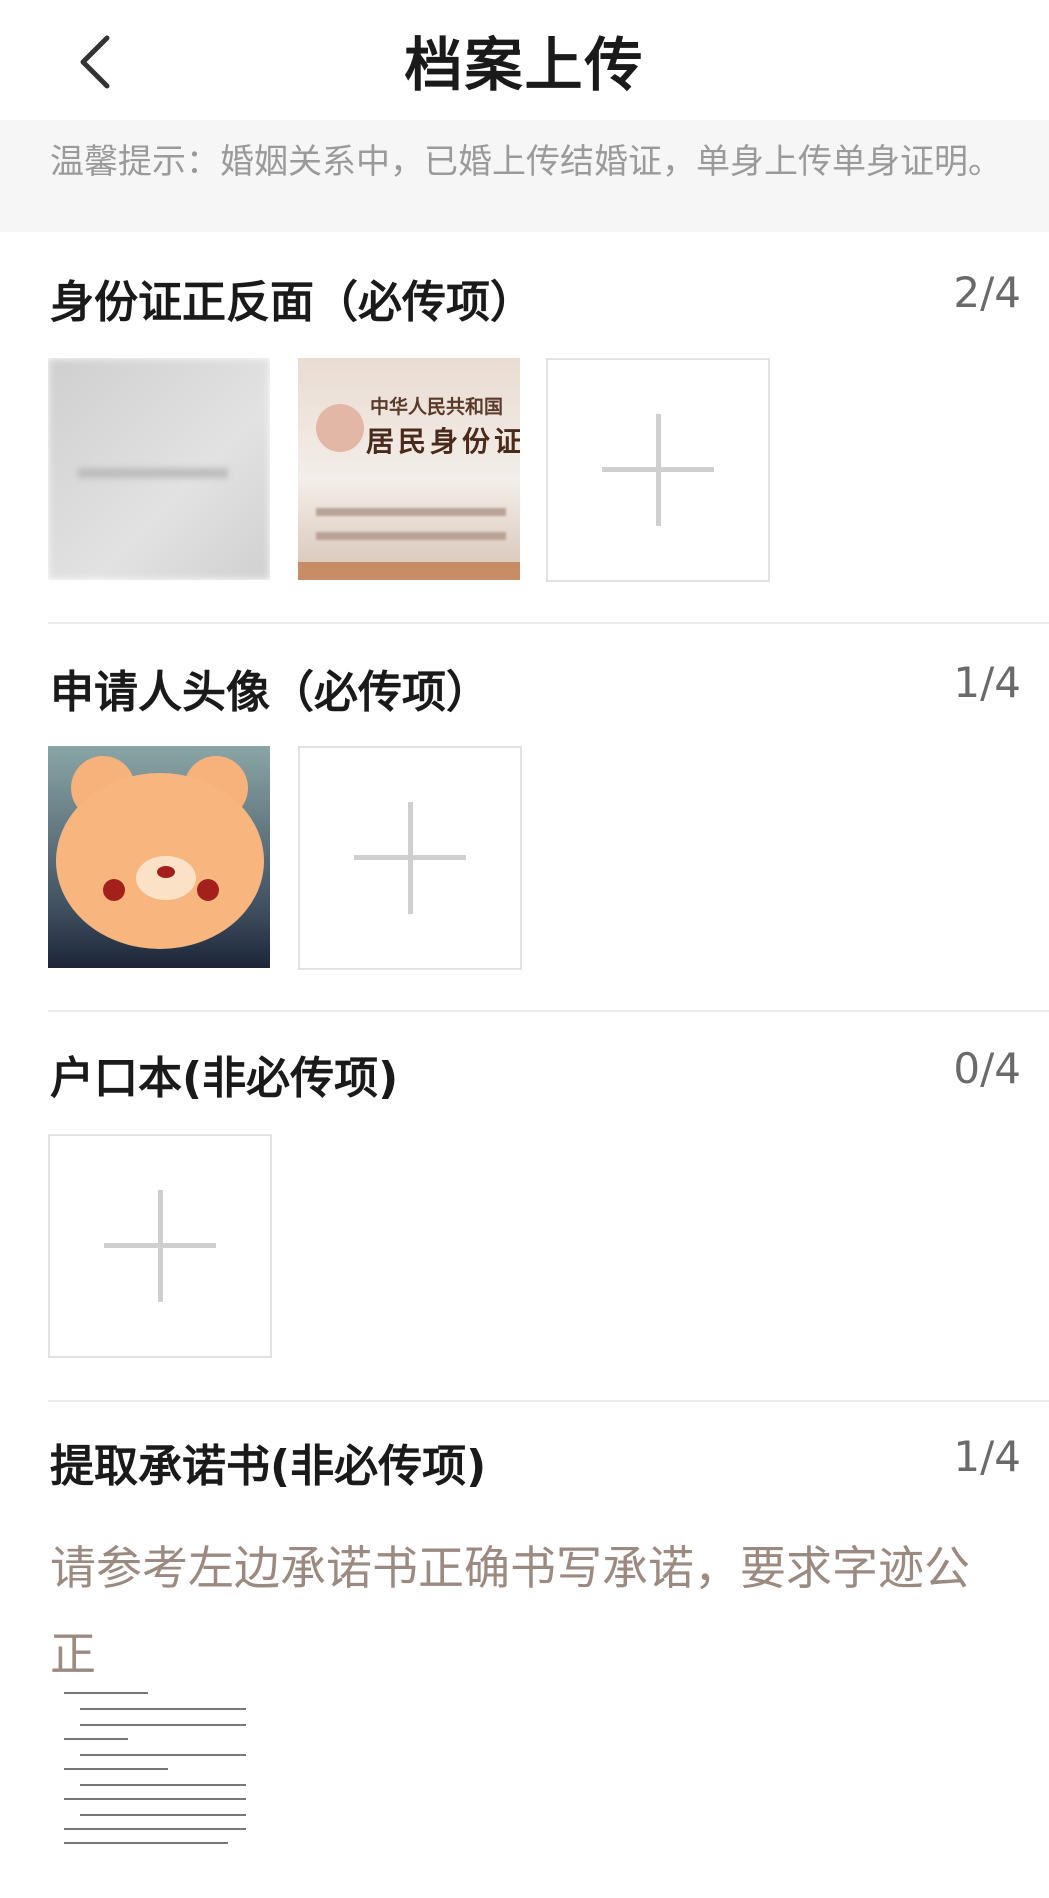 The image size is (1049, 1898). I want to click on upload-count: 2/4, so click(987, 292).